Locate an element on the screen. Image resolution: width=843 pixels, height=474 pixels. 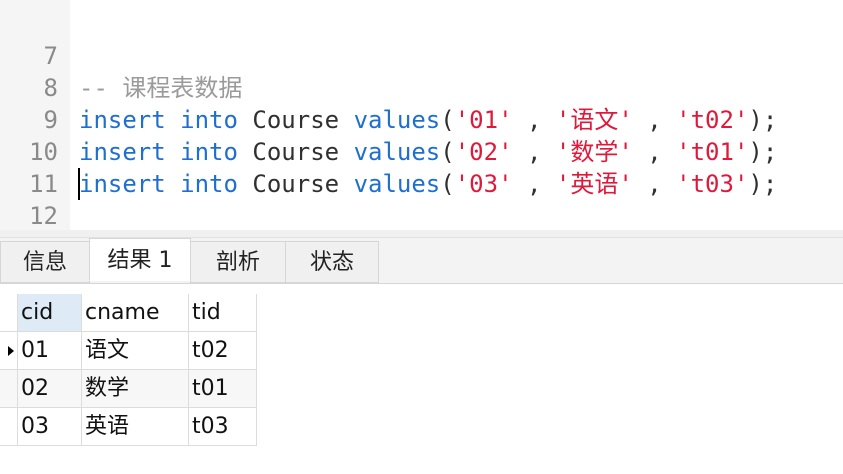
table-cell: 英语 is located at coordinates (135, 427).